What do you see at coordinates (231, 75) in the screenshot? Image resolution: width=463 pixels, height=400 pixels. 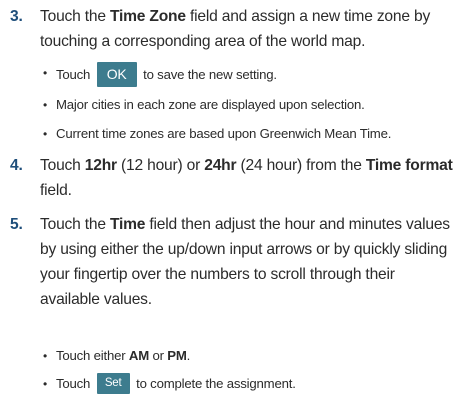 I see `bullet-item: • Touch OK to save the new setting.` at bounding box center [231, 75].